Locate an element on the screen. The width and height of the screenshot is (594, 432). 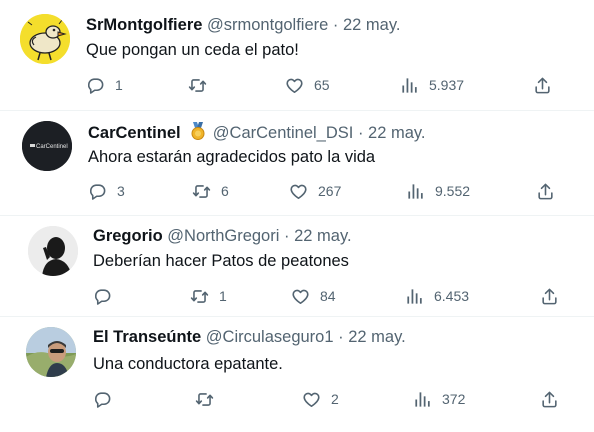
avatar-carcentinel: CarCentinel is located at coordinates (47, 146).